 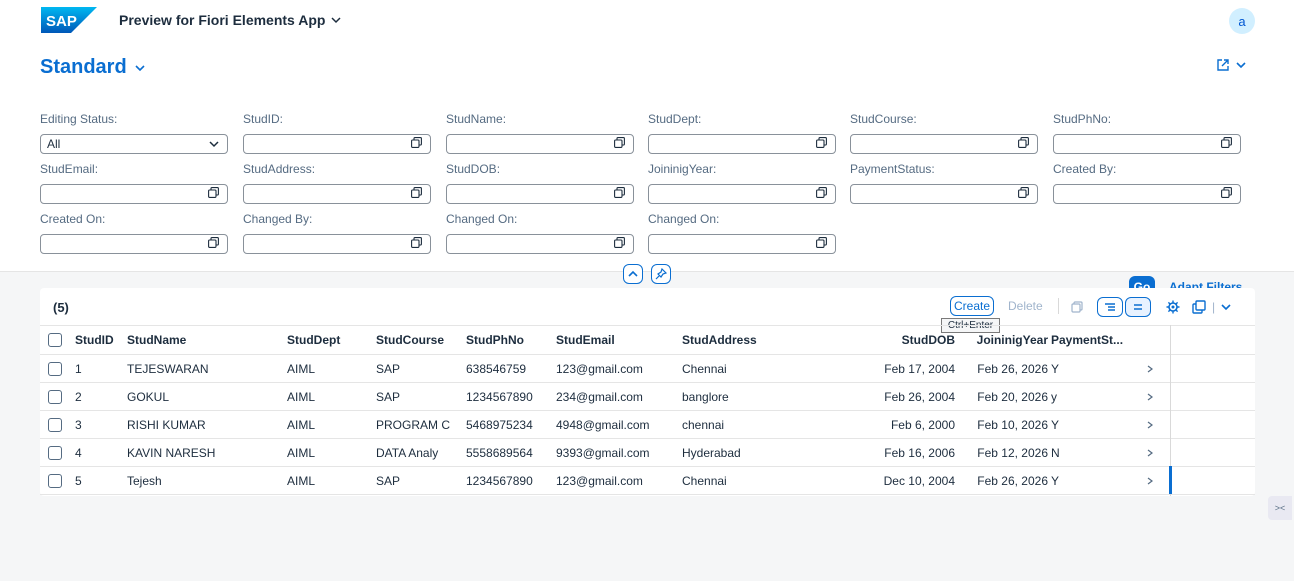 What do you see at coordinates (92, 67) in the screenshot?
I see `variant-selector: Standard` at bounding box center [92, 67].